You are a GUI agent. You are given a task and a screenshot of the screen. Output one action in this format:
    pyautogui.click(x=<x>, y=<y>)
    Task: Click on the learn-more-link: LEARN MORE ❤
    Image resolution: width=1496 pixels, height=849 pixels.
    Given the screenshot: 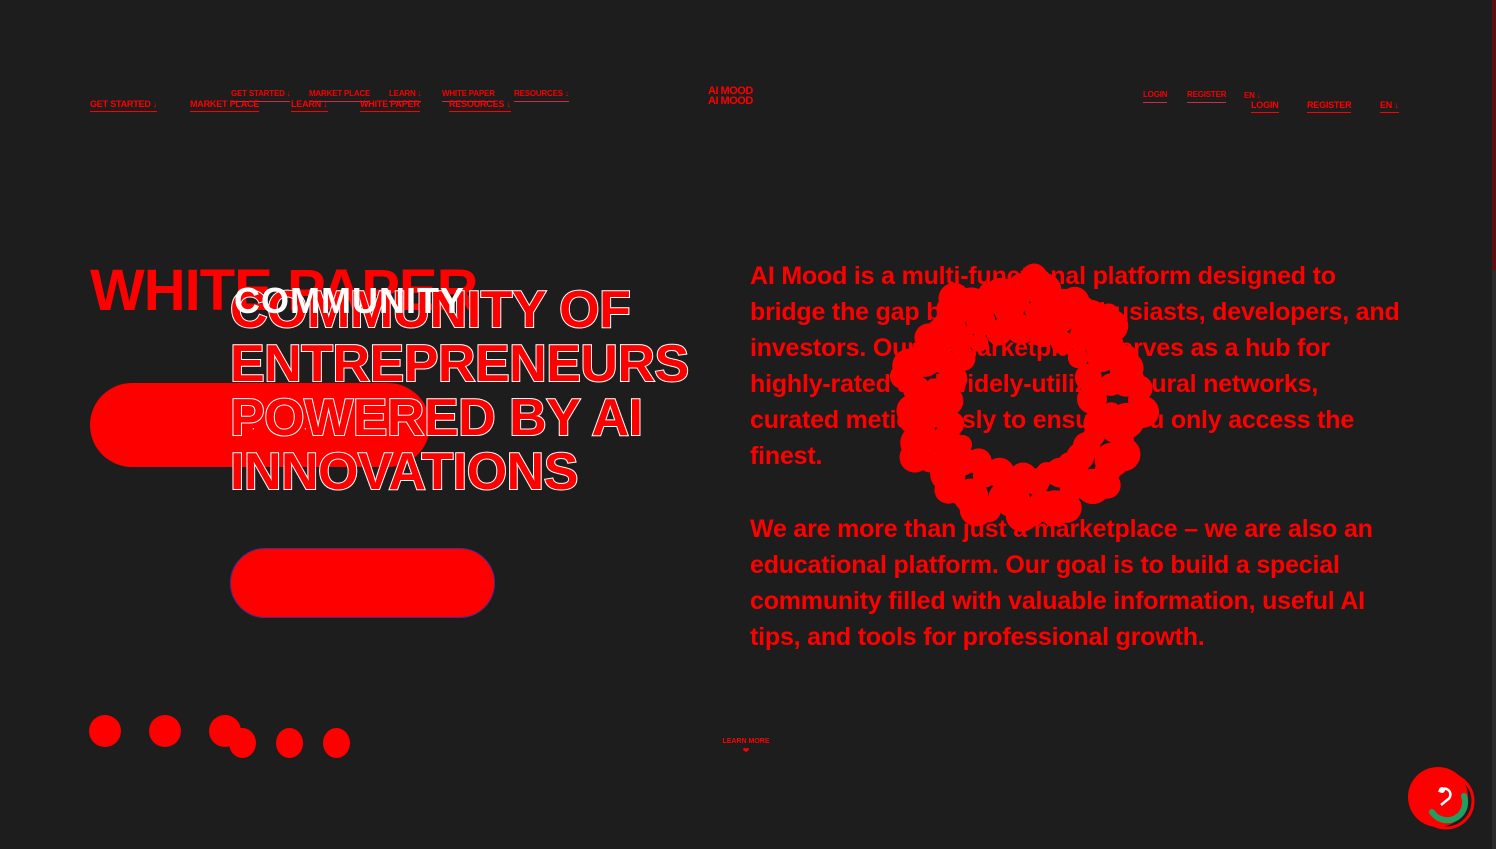 What is the action you would take?
    pyautogui.click(x=746, y=746)
    